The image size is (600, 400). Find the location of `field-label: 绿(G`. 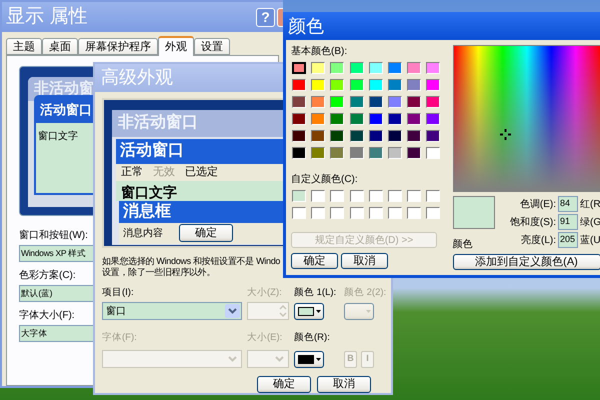

field-label: 绿(G is located at coordinates (590, 223).